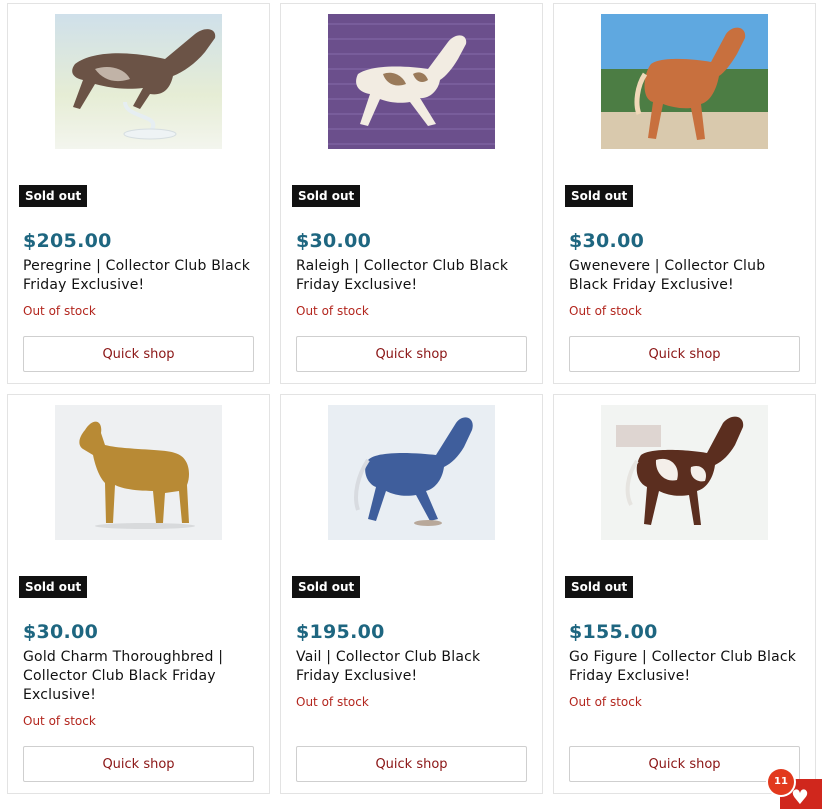 This screenshot has width=832, height=809. I want to click on product-price: $195.00, so click(340, 632).